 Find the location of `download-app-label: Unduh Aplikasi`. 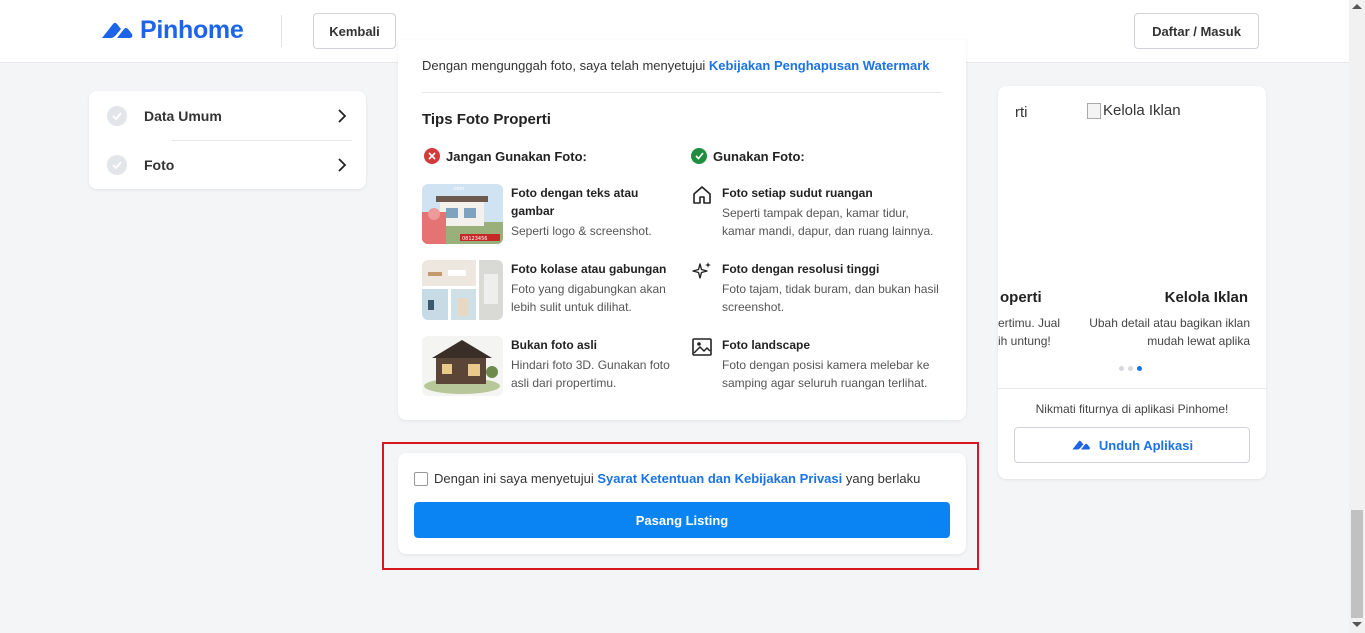

download-app-label: Unduh Aplikasi is located at coordinates (1146, 445).